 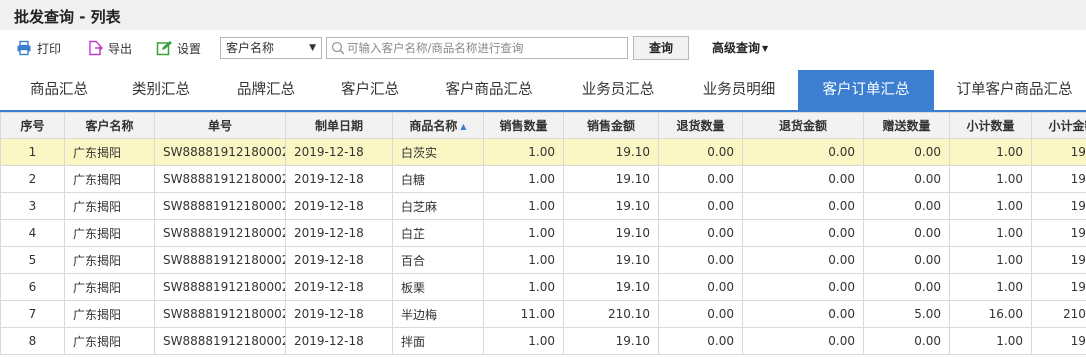 I want to click on settings-label: 设置, so click(x=189, y=48).